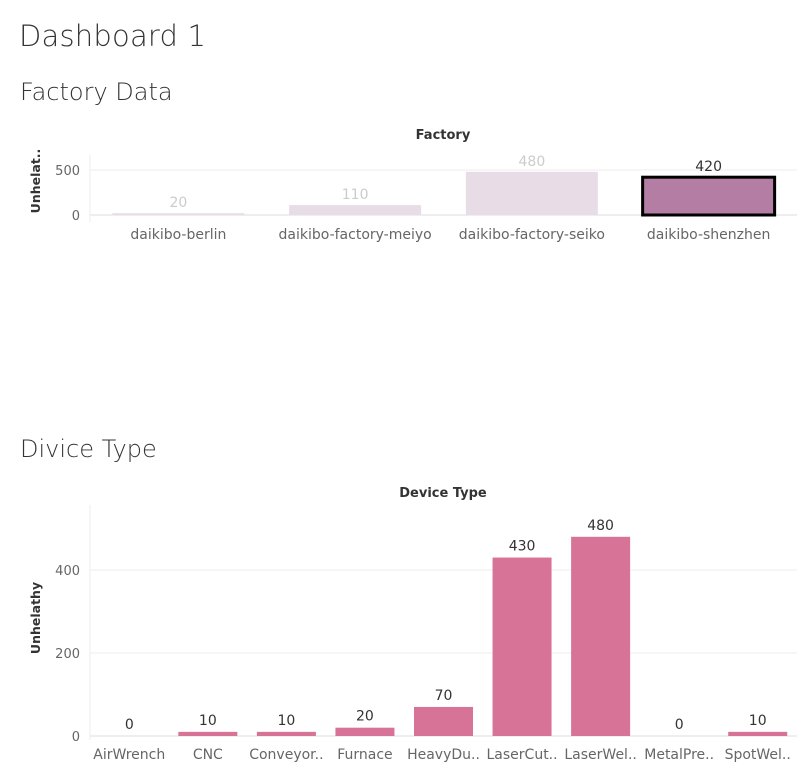 The image size is (811, 778). What do you see at coordinates (129, 755) in the screenshot?
I see `device-category-label: AirWrench` at bounding box center [129, 755].